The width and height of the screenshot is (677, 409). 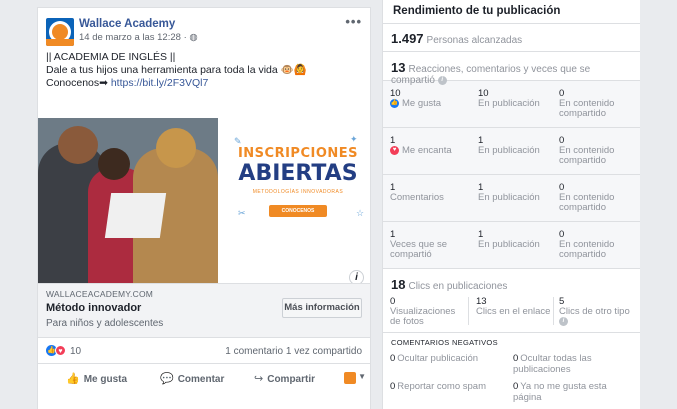 I want to click on like-button: 👍 Me gusta, so click(x=96, y=378).